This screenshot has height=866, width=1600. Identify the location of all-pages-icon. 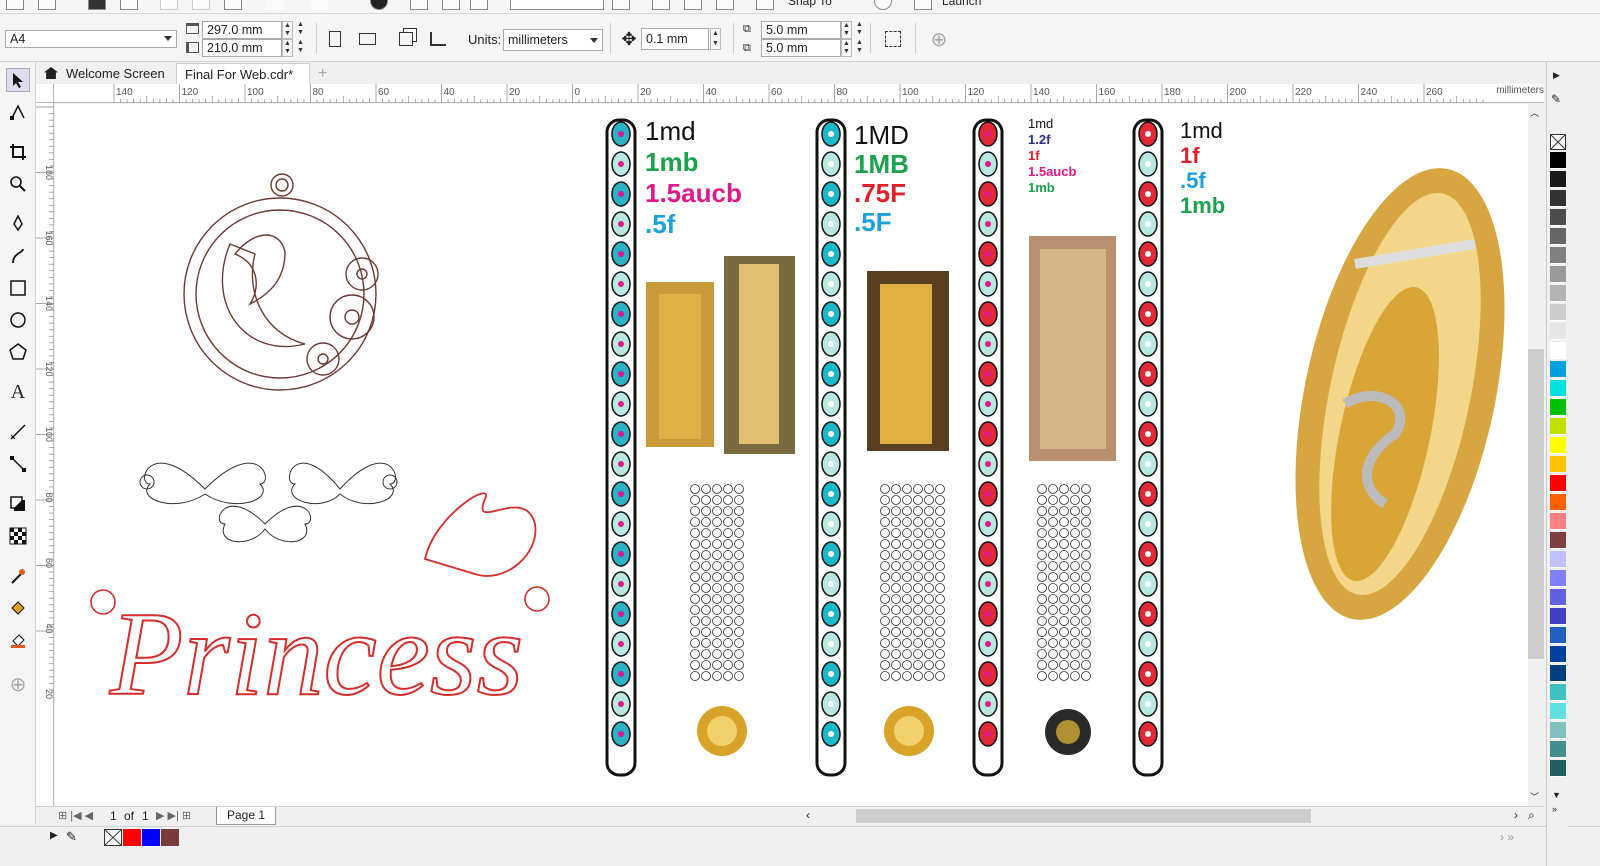
(406, 39).